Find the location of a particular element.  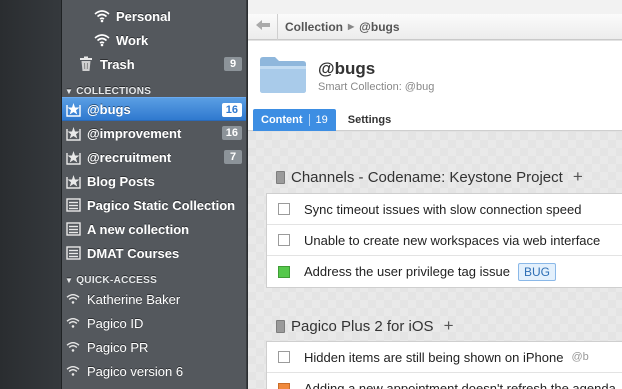

project-header: Channels - Codename: Keystone Project + is located at coordinates (429, 177).